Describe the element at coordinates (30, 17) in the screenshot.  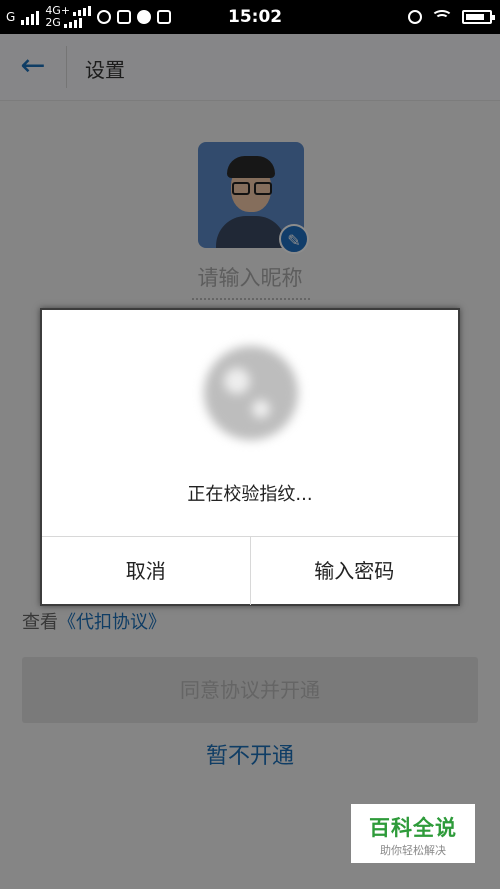
I see `signal-icon` at that location.